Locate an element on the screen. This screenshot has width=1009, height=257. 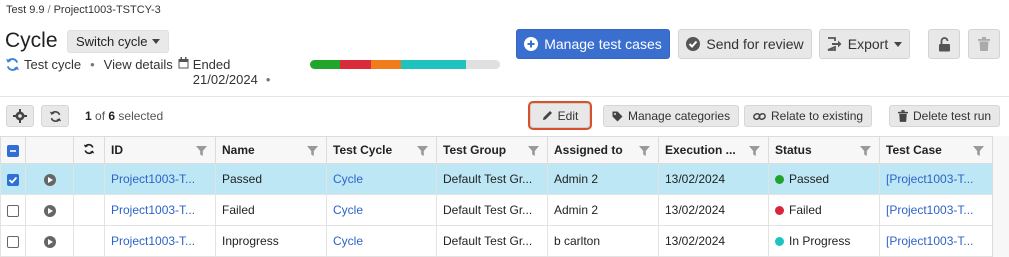
column-header-status: Status is located at coordinates (824, 150).